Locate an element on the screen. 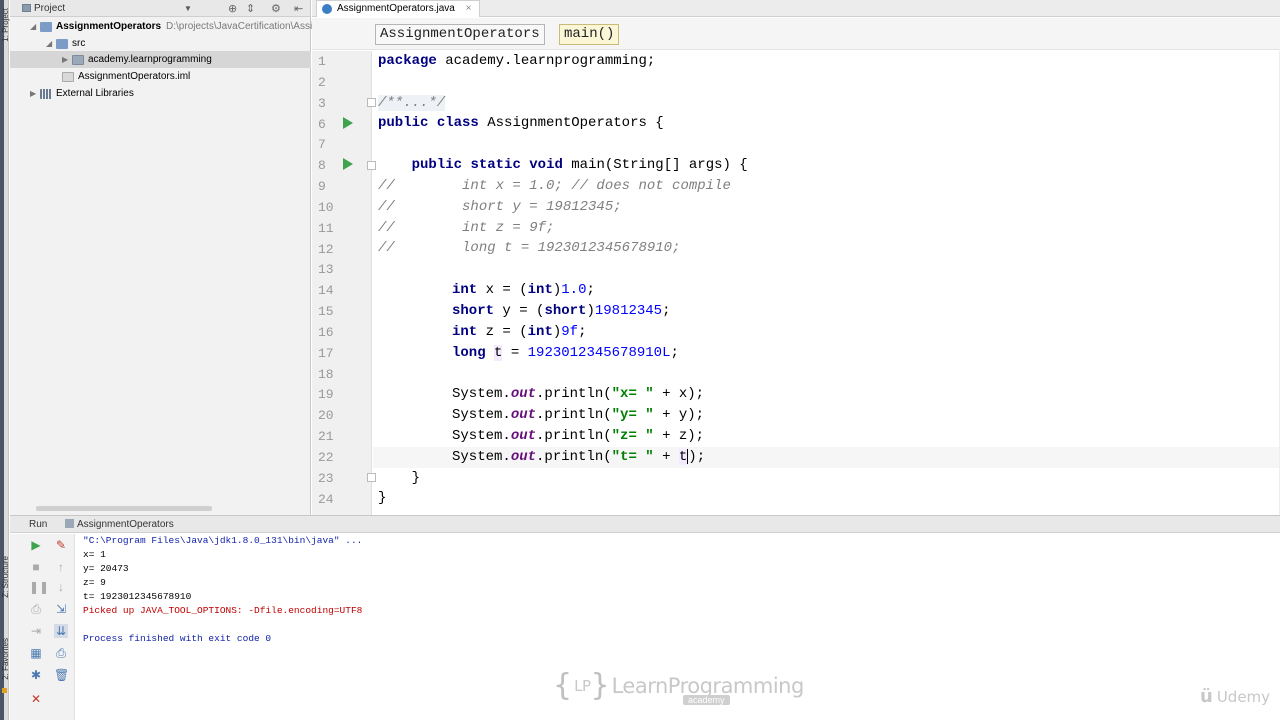 The width and height of the screenshot is (1280, 720). logo-academy: academy is located at coordinates (706, 700).